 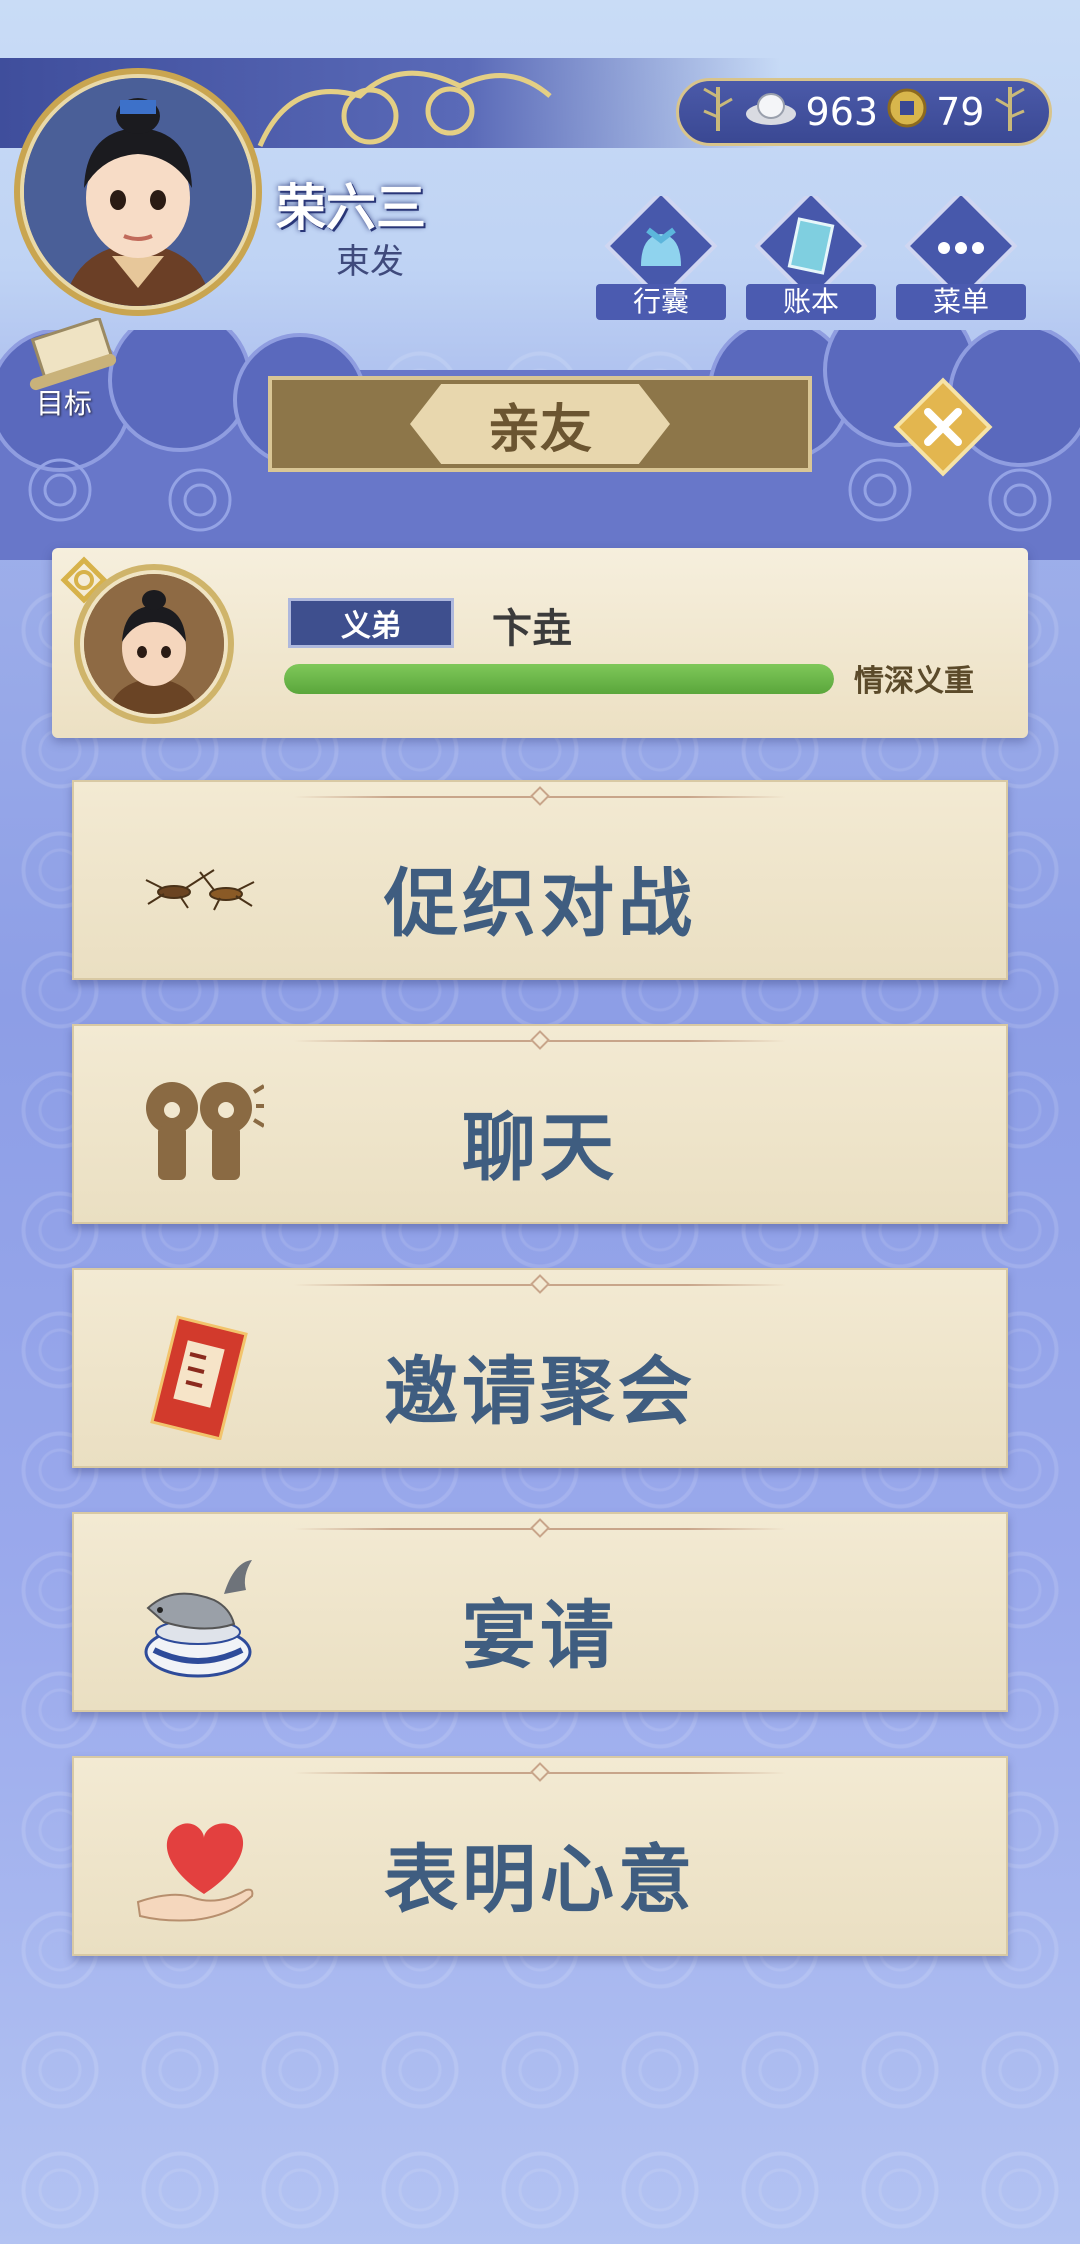 I want to click on ledger-button: 账本, so click(x=811, y=257).